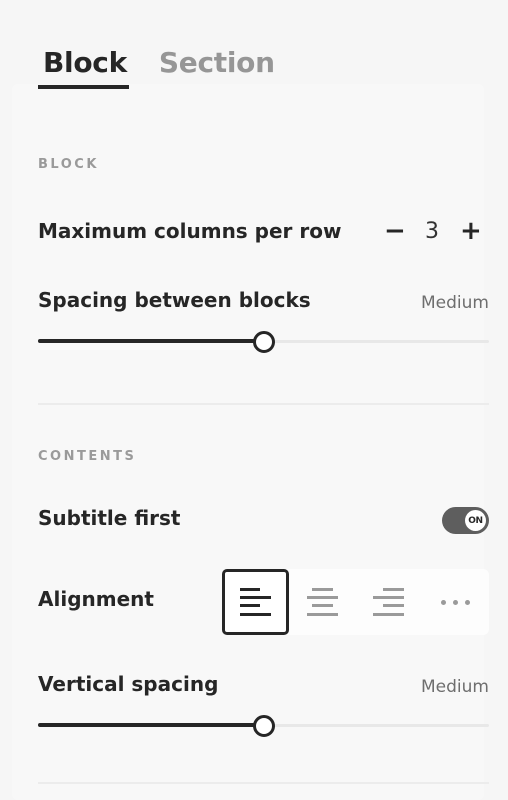 Image resolution: width=508 pixels, height=800 pixels. I want to click on spacing-between-blocks-label: Spacing between blocks, so click(174, 300).